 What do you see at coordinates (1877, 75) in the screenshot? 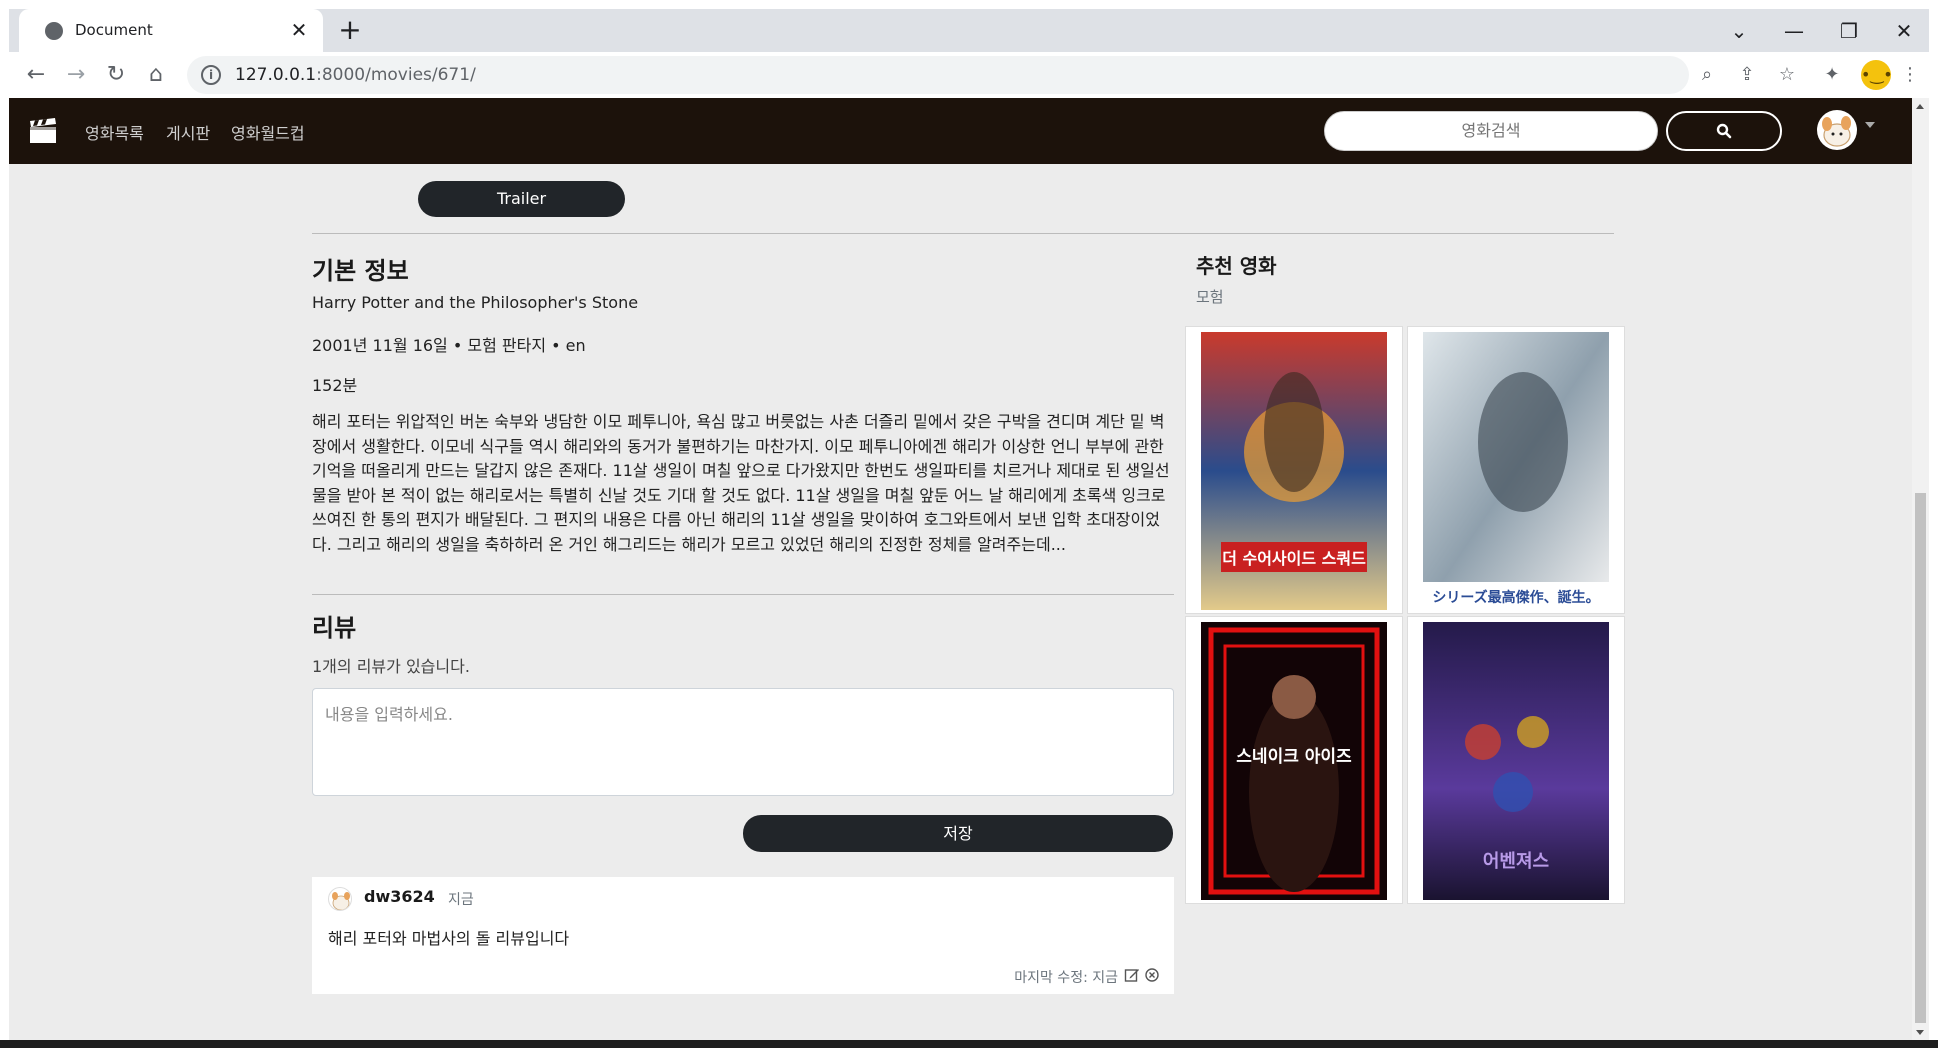
I see `profile-icon: •‿•` at bounding box center [1877, 75].